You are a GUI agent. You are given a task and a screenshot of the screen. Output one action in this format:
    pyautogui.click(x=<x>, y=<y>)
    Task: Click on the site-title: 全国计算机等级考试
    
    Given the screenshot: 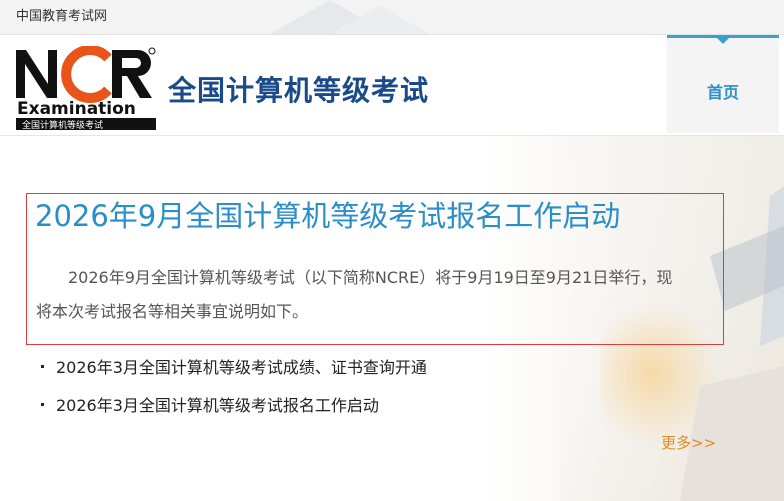 What is the action you would take?
    pyautogui.click(x=299, y=90)
    